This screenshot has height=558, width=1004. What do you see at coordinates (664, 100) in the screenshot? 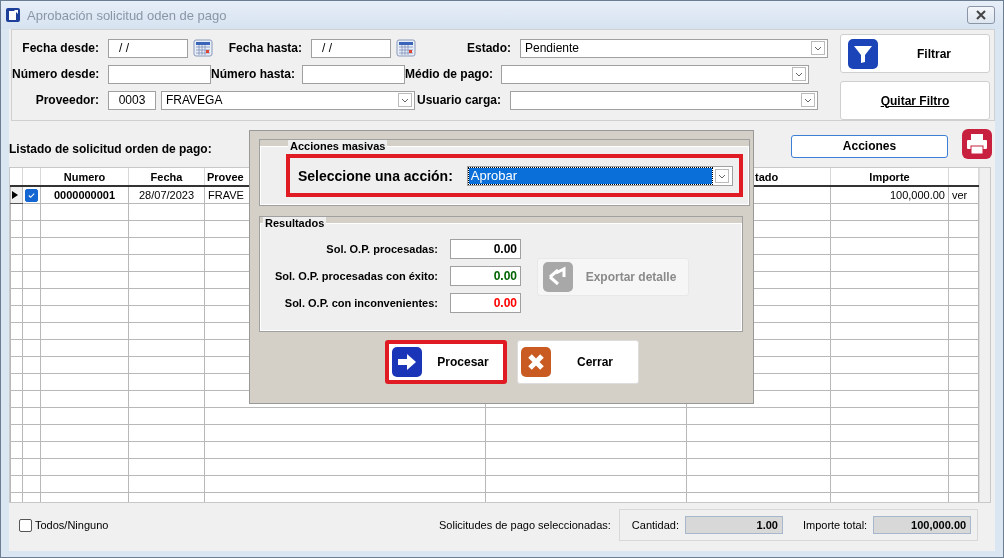
I see `user-select` at bounding box center [664, 100].